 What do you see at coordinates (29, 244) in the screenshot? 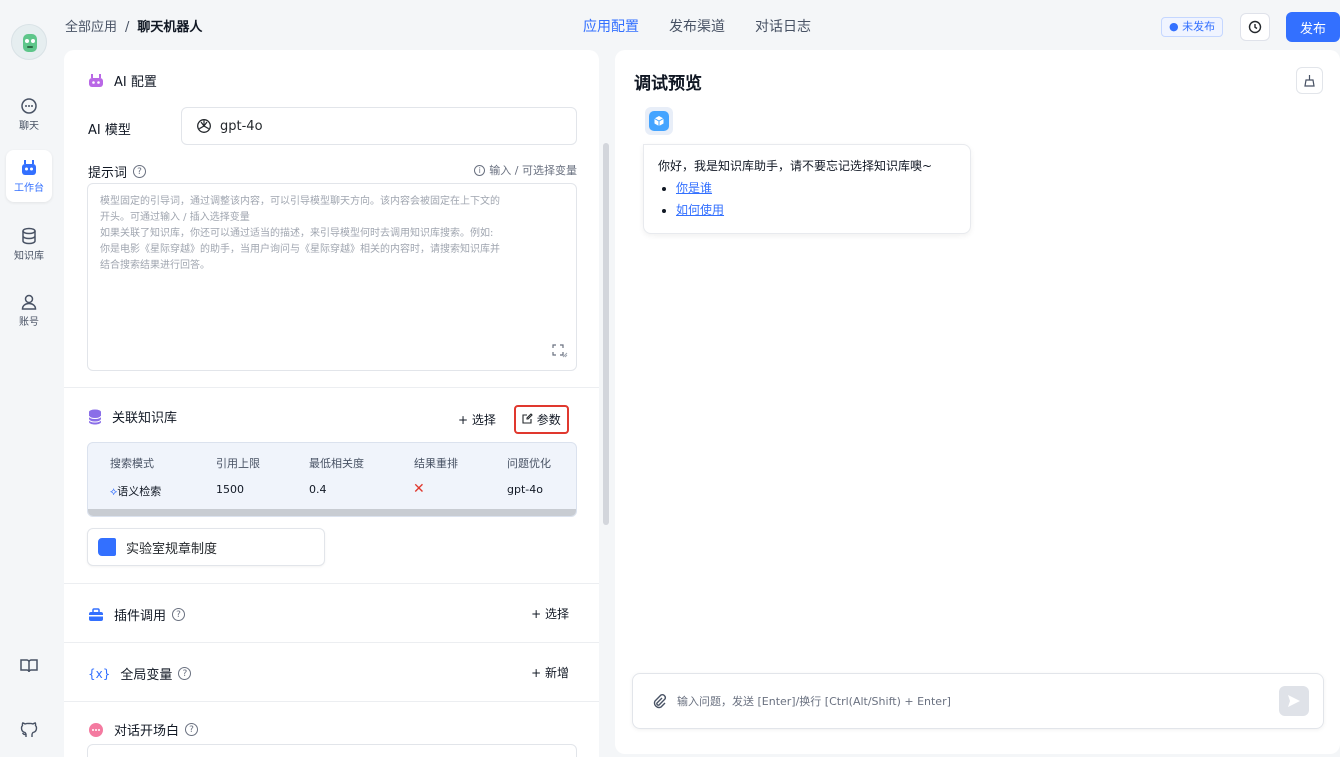
I see `sidebar-item-knowledge: 知识库` at bounding box center [29, 244].